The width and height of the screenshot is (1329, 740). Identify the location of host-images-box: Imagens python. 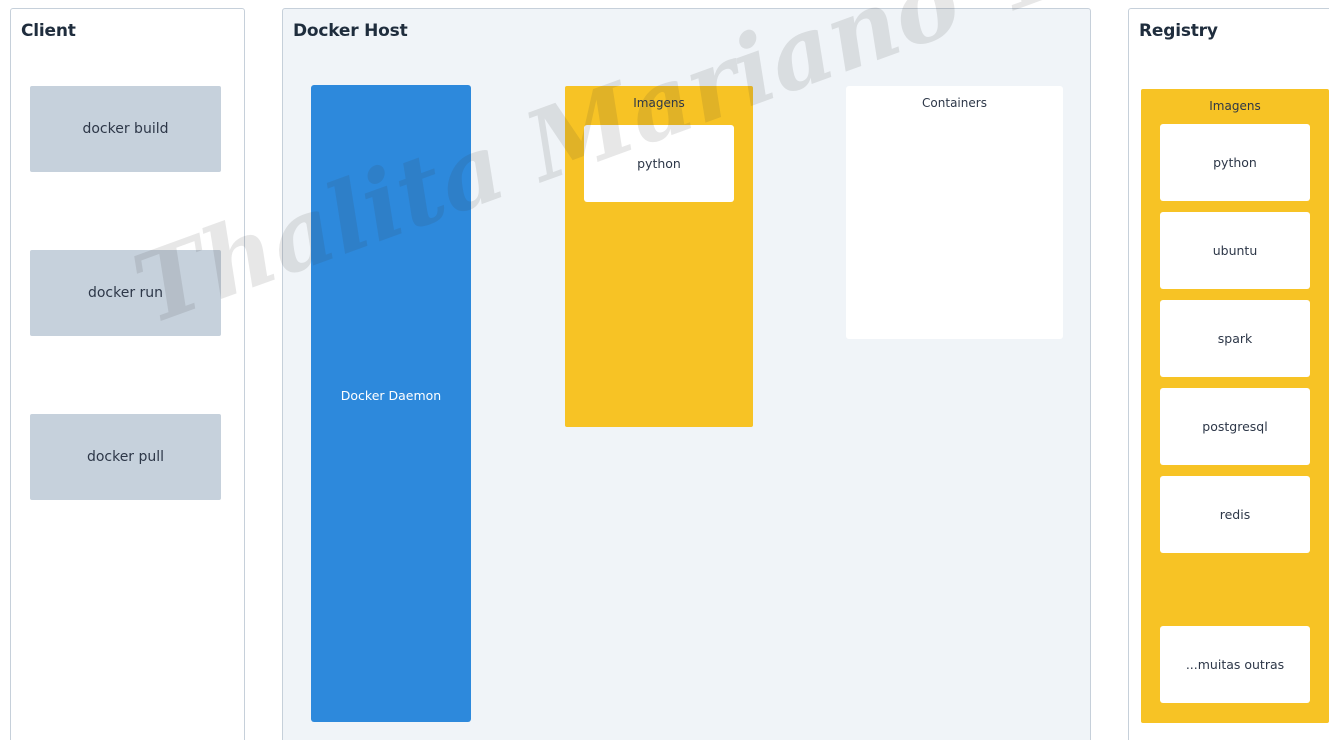
(659, 256).